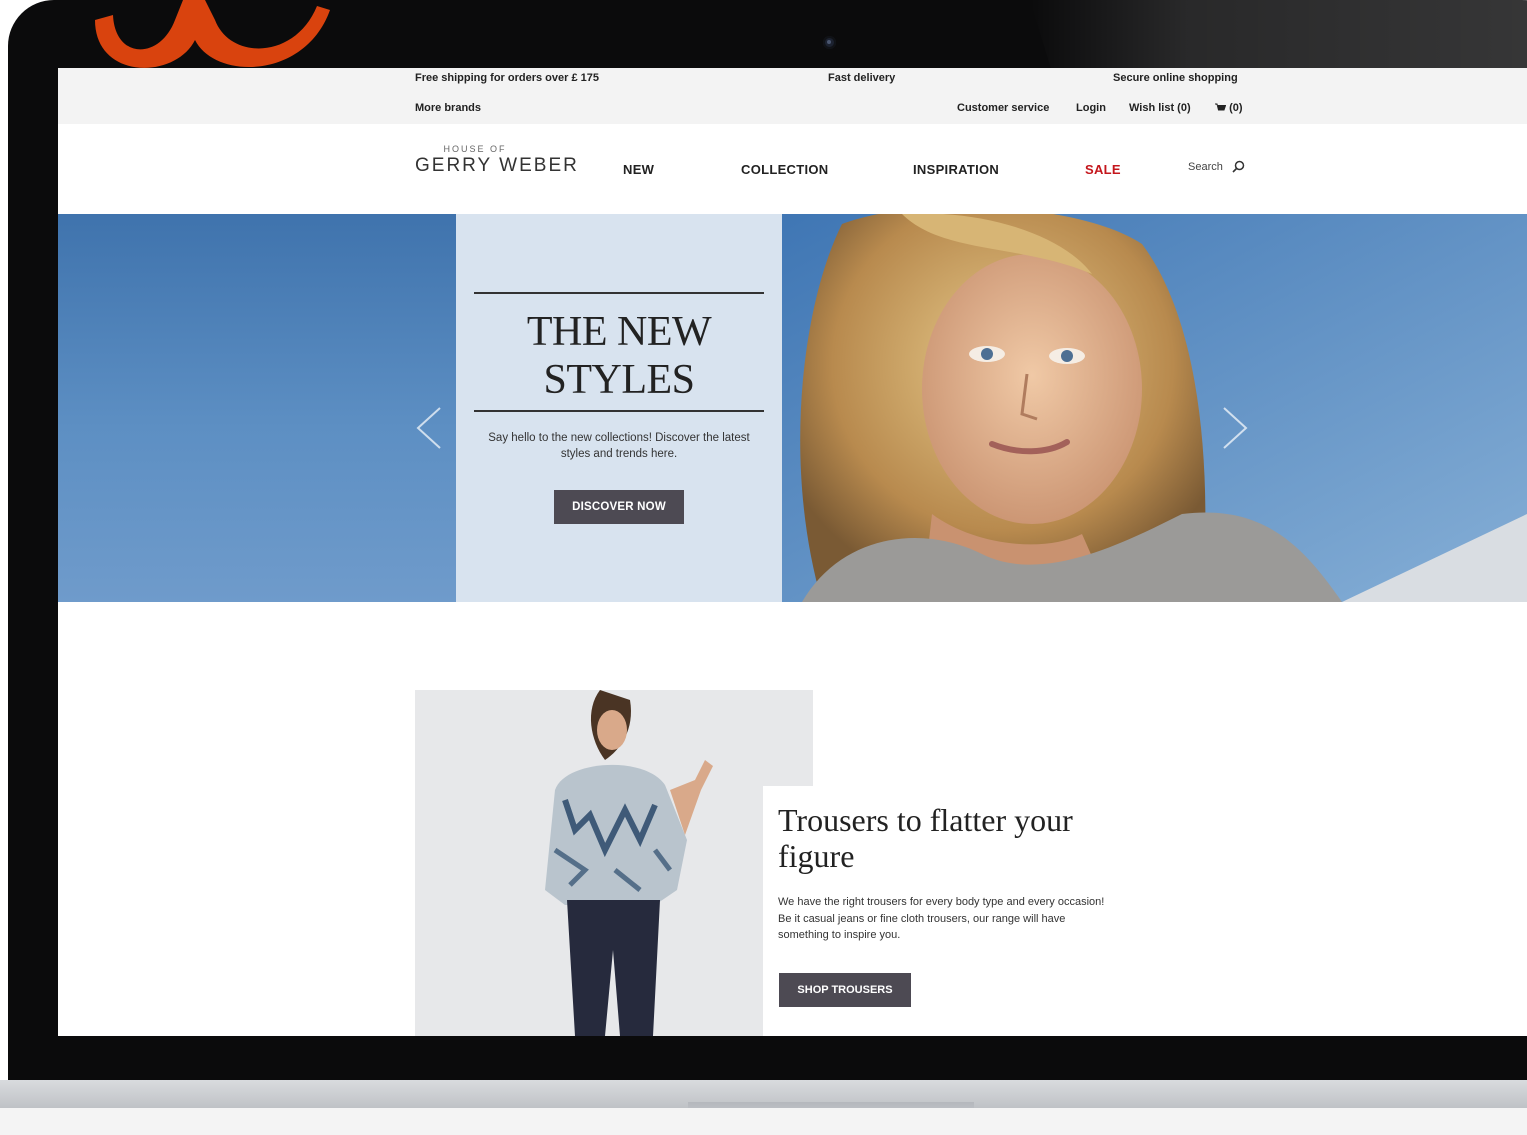 This screenshot has width=1527, height=1135. I want to click on cart-count: (0), so click(1236, 108).